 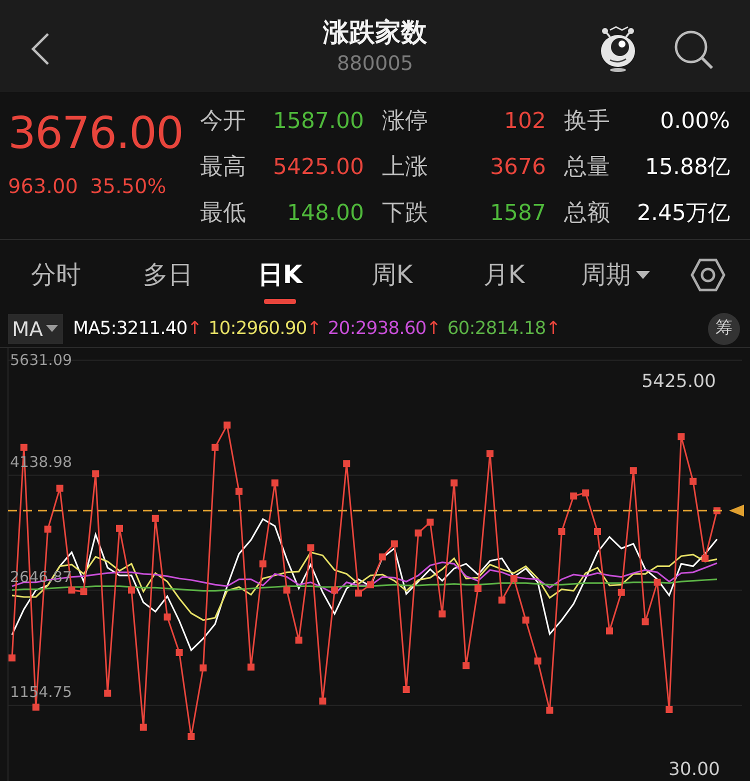 I want to click on window-title: 涨跌家数, so click(x=375, y=33).